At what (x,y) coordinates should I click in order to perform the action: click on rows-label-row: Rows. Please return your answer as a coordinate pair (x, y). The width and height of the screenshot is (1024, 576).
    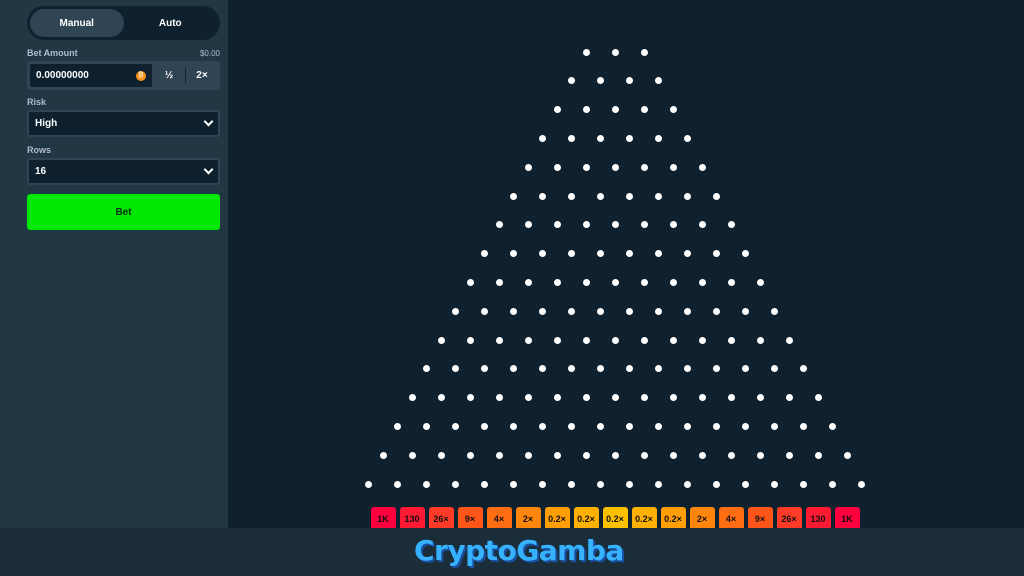
    Looking at the image, I should click on (123, 150).